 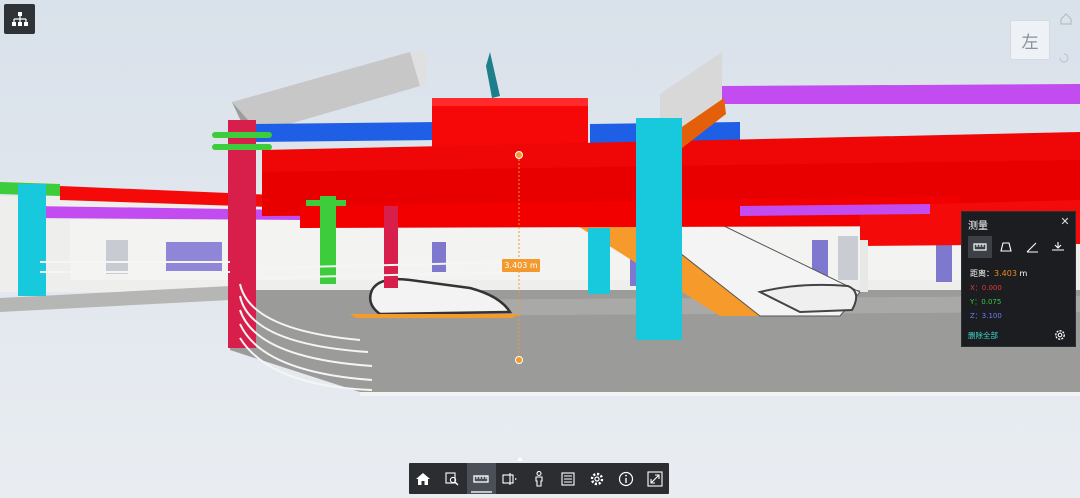 I want to click on y-row: Y：0.075, so click(x=985, y=302).